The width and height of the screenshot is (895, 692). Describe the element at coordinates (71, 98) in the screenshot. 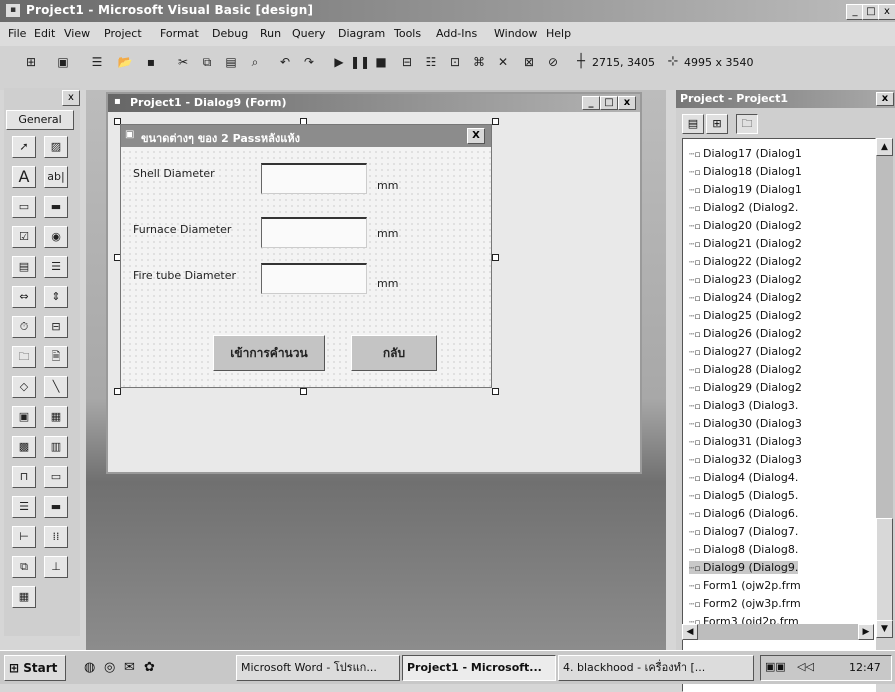

I see `toolbox-close-button: x` at that location.